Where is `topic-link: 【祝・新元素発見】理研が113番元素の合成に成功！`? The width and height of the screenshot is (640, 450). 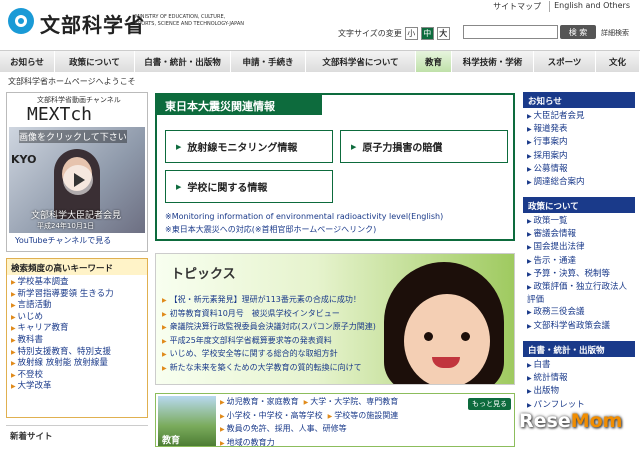 topic-link: 【祝・新元素発見】理研が113番元素の合成に成功！ is located at coordinates (269, 301).